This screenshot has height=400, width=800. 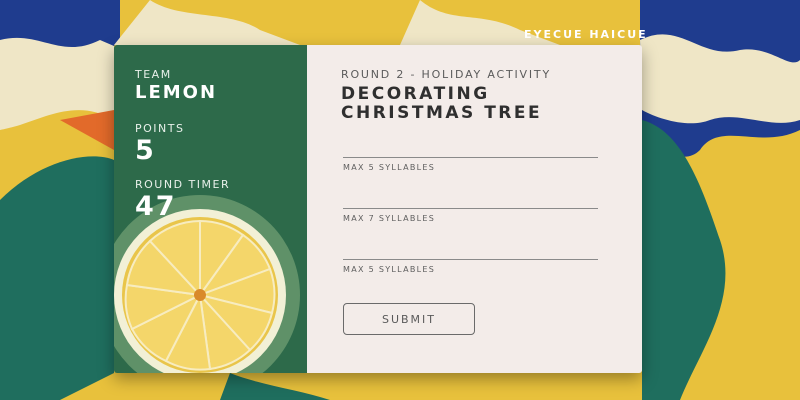 What do you see at coordinates (470, 215) in the screenshot?
I see `haiku-line-2-field: MAX 7 SYLLABLES` at bounding box center [470, 215].